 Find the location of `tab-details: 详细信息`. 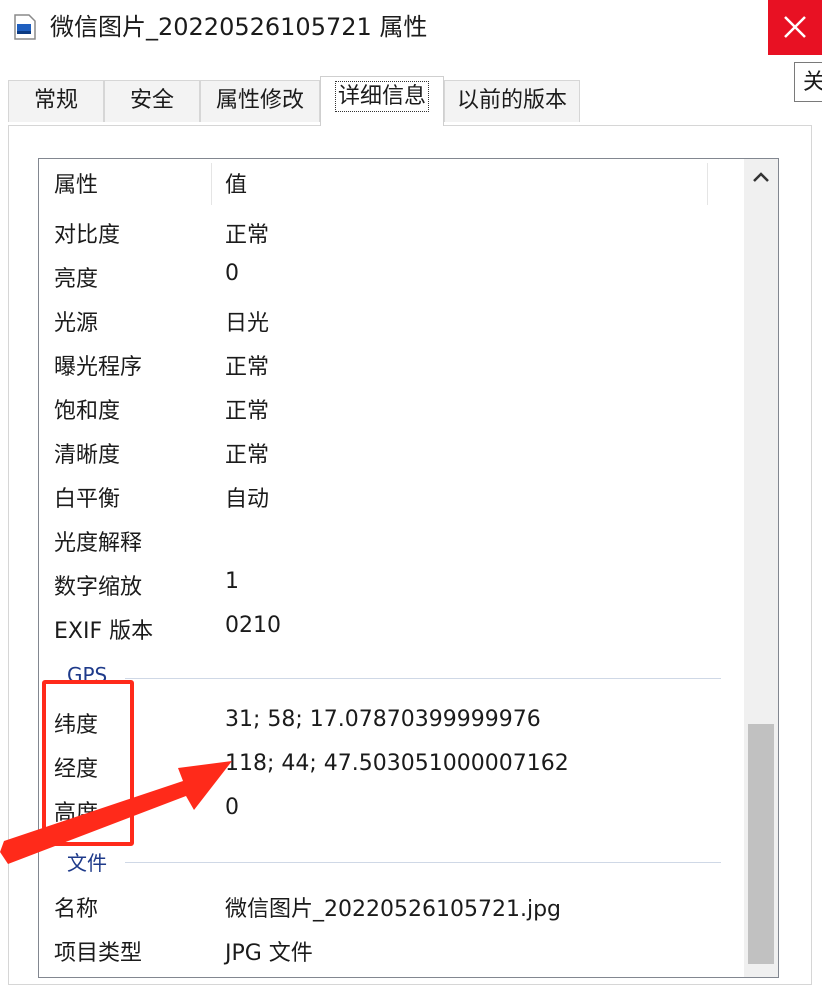

tab-details: 详细信息 is located at coordinates (382, 101).